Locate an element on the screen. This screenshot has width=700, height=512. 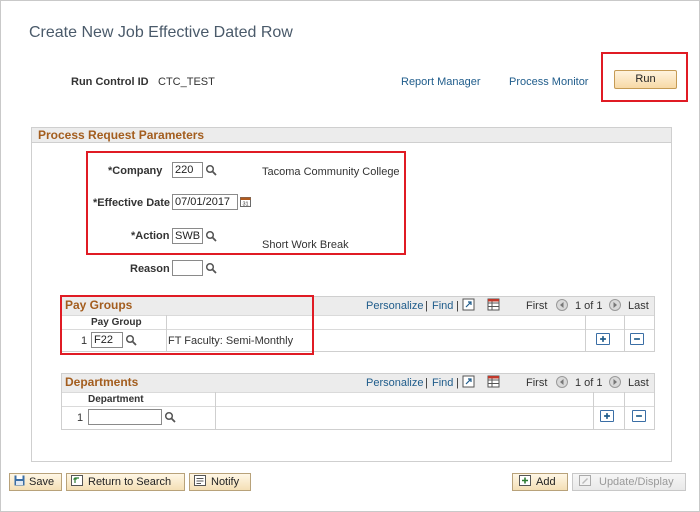
pay-groups-find-link: Find is located at coordinates (442, 306).